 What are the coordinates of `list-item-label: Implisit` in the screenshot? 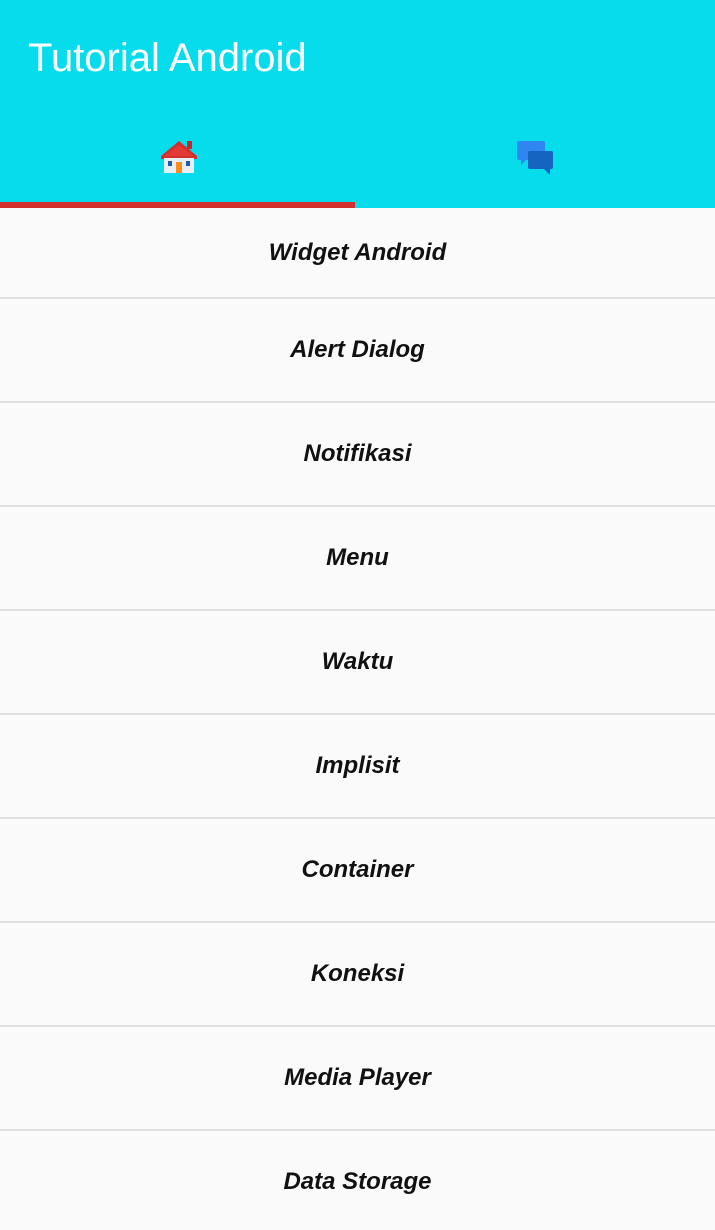 It's located at (357, 765).